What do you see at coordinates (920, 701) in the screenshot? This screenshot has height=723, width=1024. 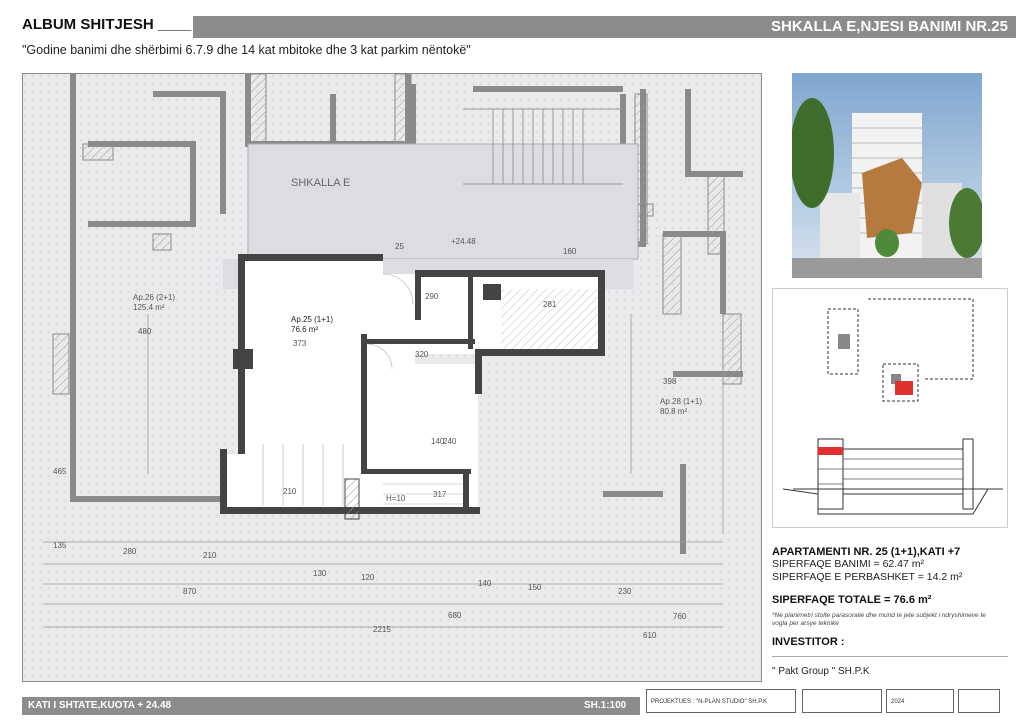 I see `year-box: 2024` at bounding box center [920, 701].